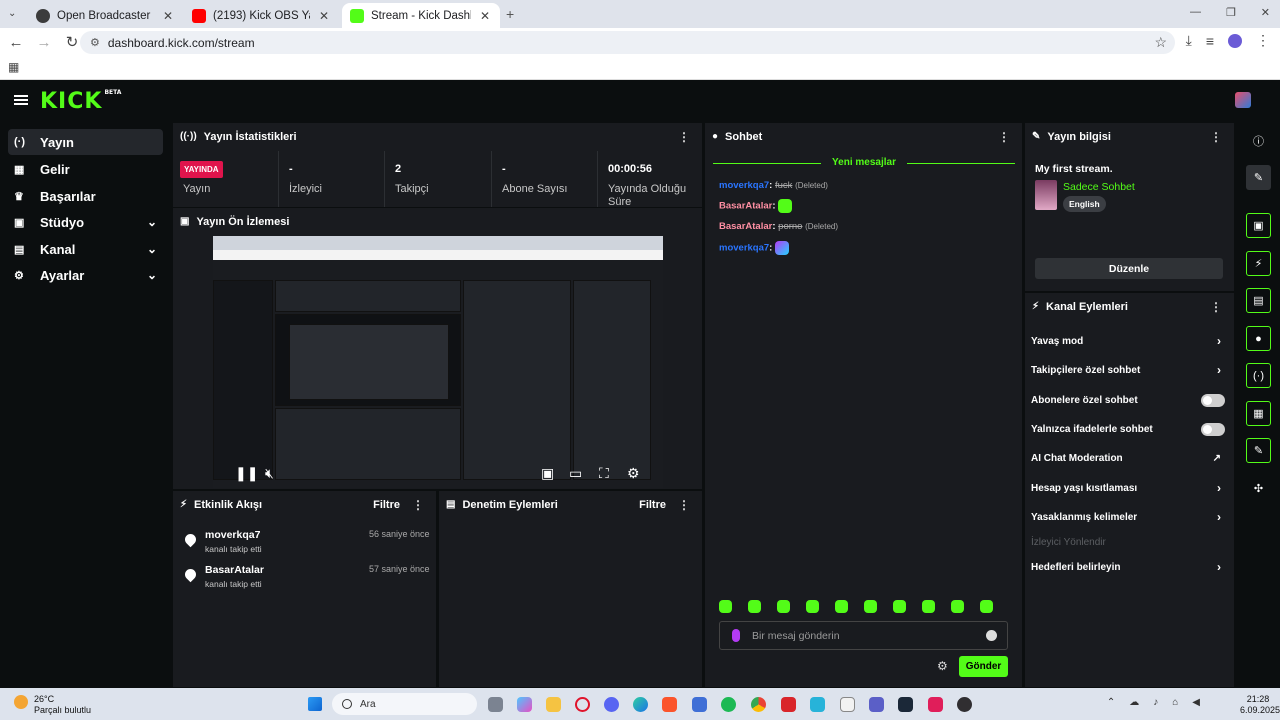  Describe the element at coordinates (438, 362) in the screenshot. I see `video-preview: ❚❚ 🔇︎ ▣ ▭ ⛶ ⚙` at that location.